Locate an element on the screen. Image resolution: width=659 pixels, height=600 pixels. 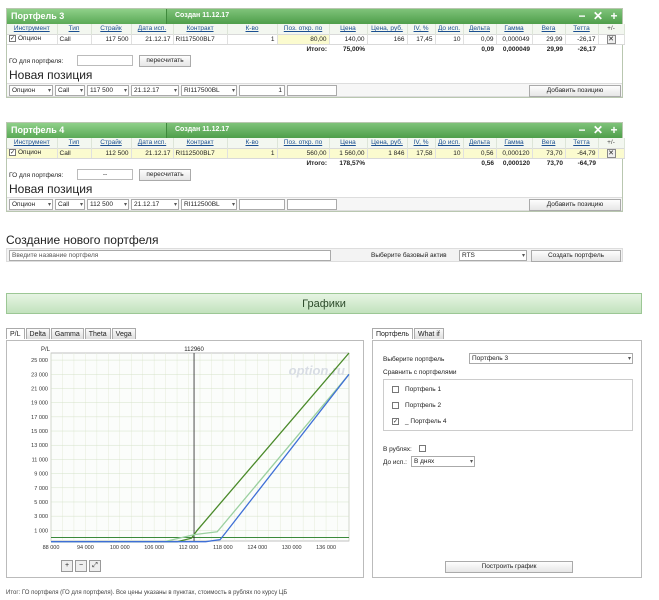
portfolio-title: Портфель 4 is located at coordinates (37, 130).